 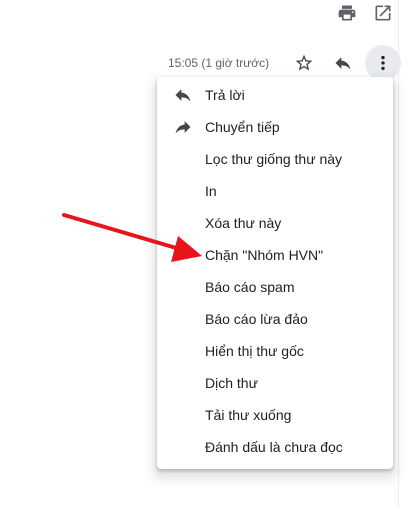 What do you see at coordinates (304, 63) in the screenshot?
I see `star-icon` at bounding box center [304, 63].